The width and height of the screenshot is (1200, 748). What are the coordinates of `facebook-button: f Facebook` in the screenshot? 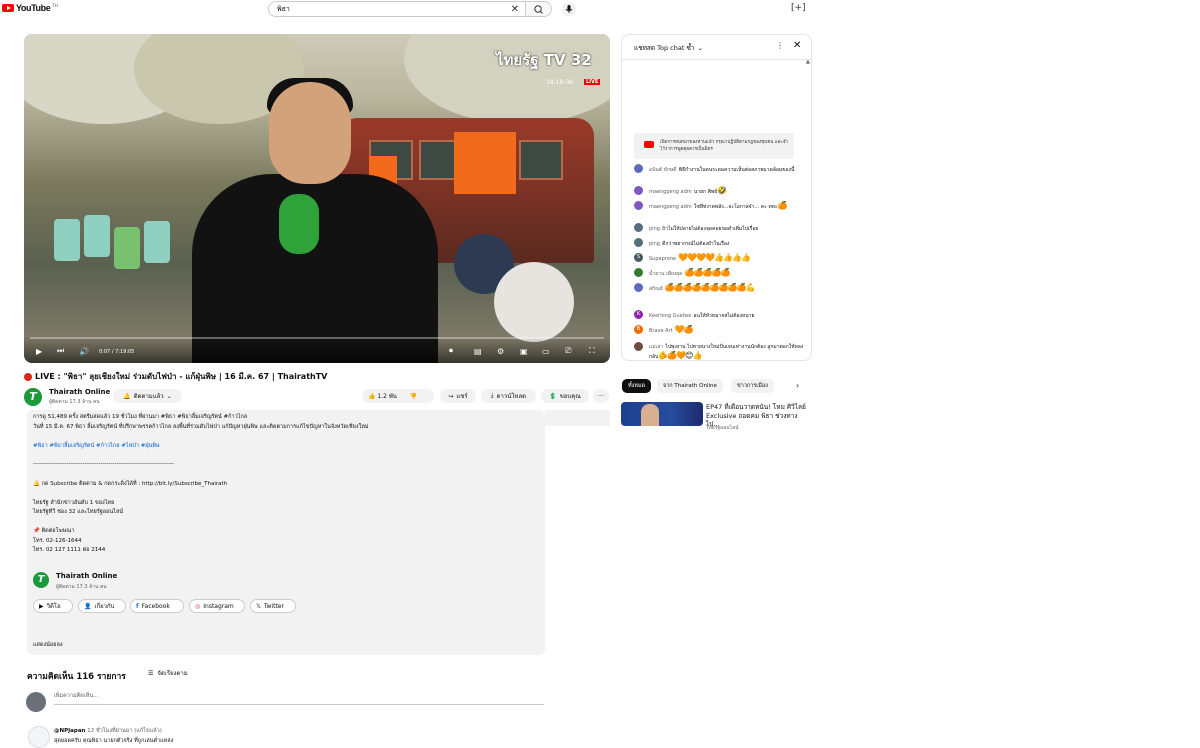 It's located at (157, 606).